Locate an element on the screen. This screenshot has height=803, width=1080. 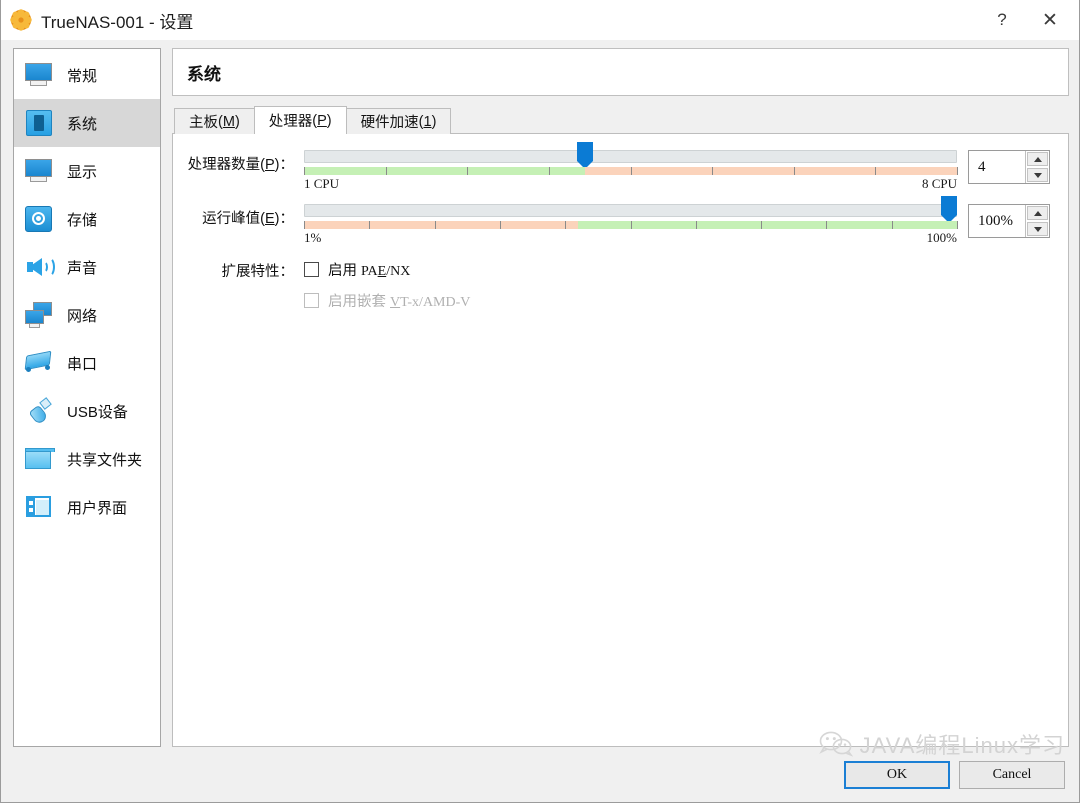
cpu-count-value: 4 is located at coordinates (997, 167).